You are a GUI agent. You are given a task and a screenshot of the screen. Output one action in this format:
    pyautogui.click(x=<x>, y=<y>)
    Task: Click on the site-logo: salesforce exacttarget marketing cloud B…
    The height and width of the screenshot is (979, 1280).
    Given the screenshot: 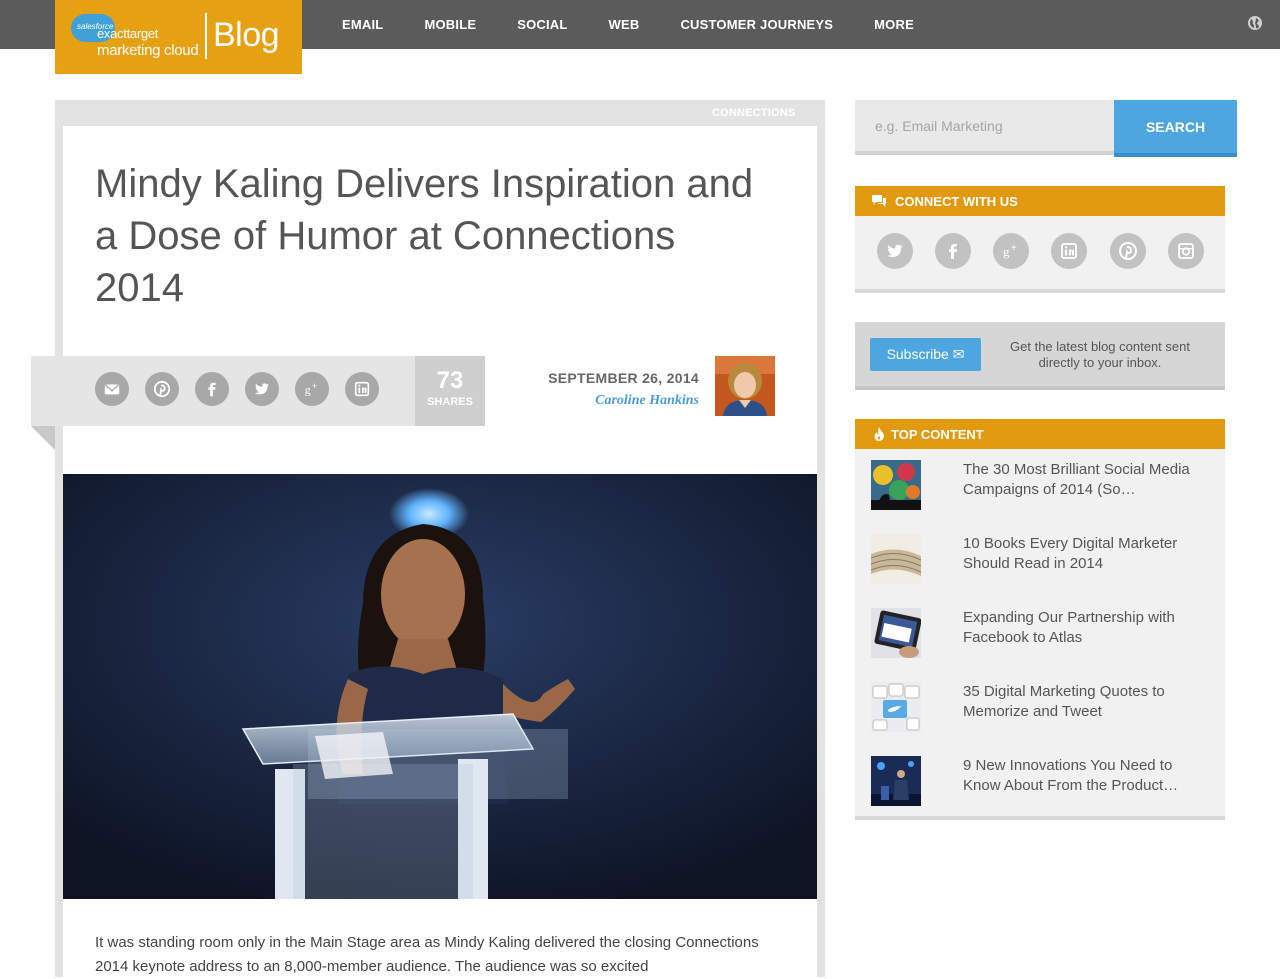 What is the action you would take?
    pyautogui.click(x=178, y=37)
    